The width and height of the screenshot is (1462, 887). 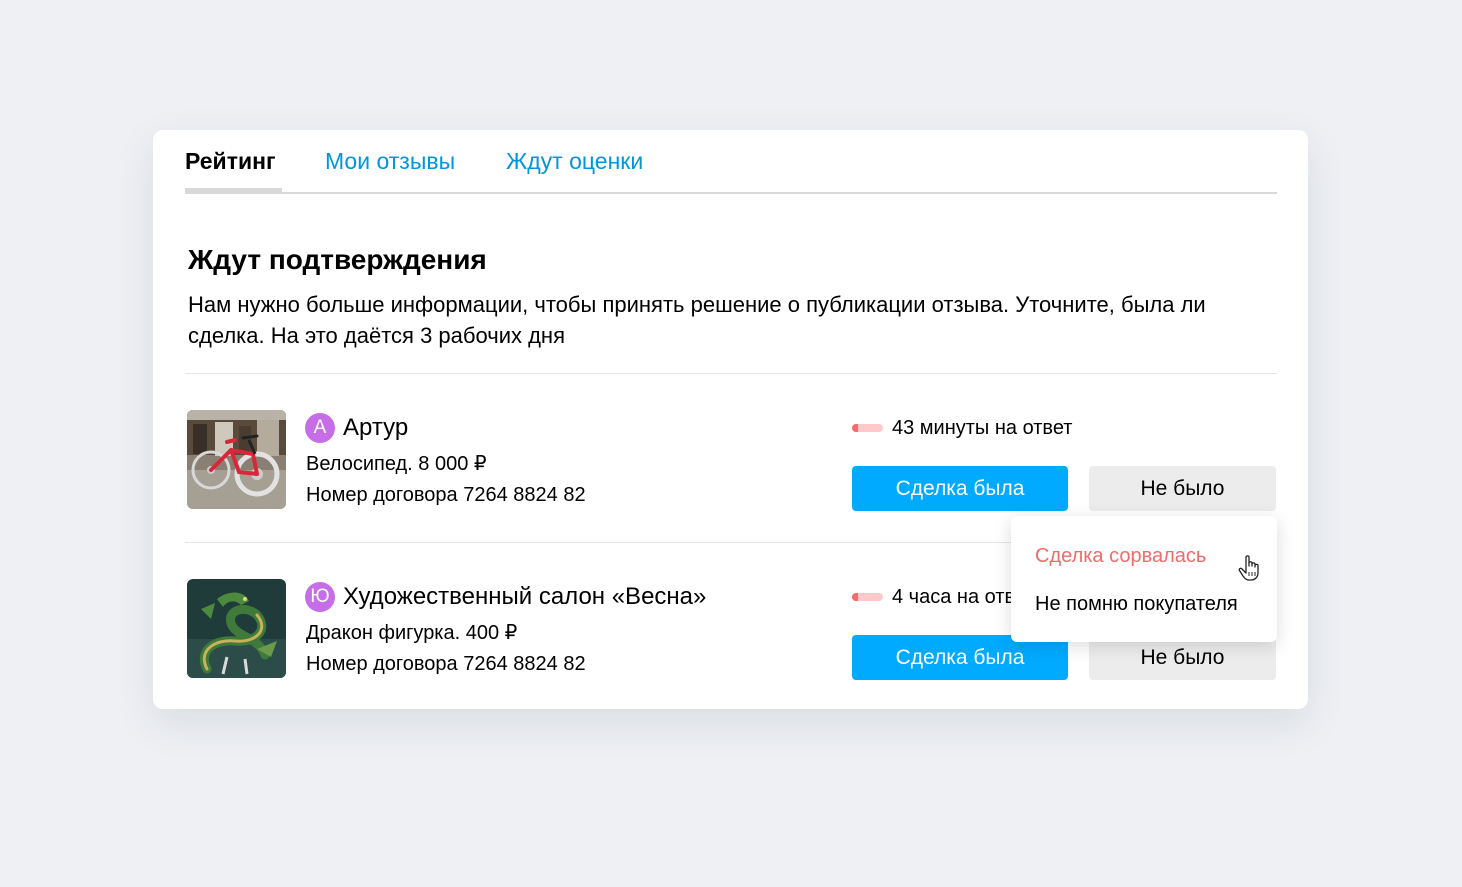 What do you see at coordinates (337, 259) in the screenshot?
I see `section-title: Ждут подтверждения` at bounding box center [337, 259].